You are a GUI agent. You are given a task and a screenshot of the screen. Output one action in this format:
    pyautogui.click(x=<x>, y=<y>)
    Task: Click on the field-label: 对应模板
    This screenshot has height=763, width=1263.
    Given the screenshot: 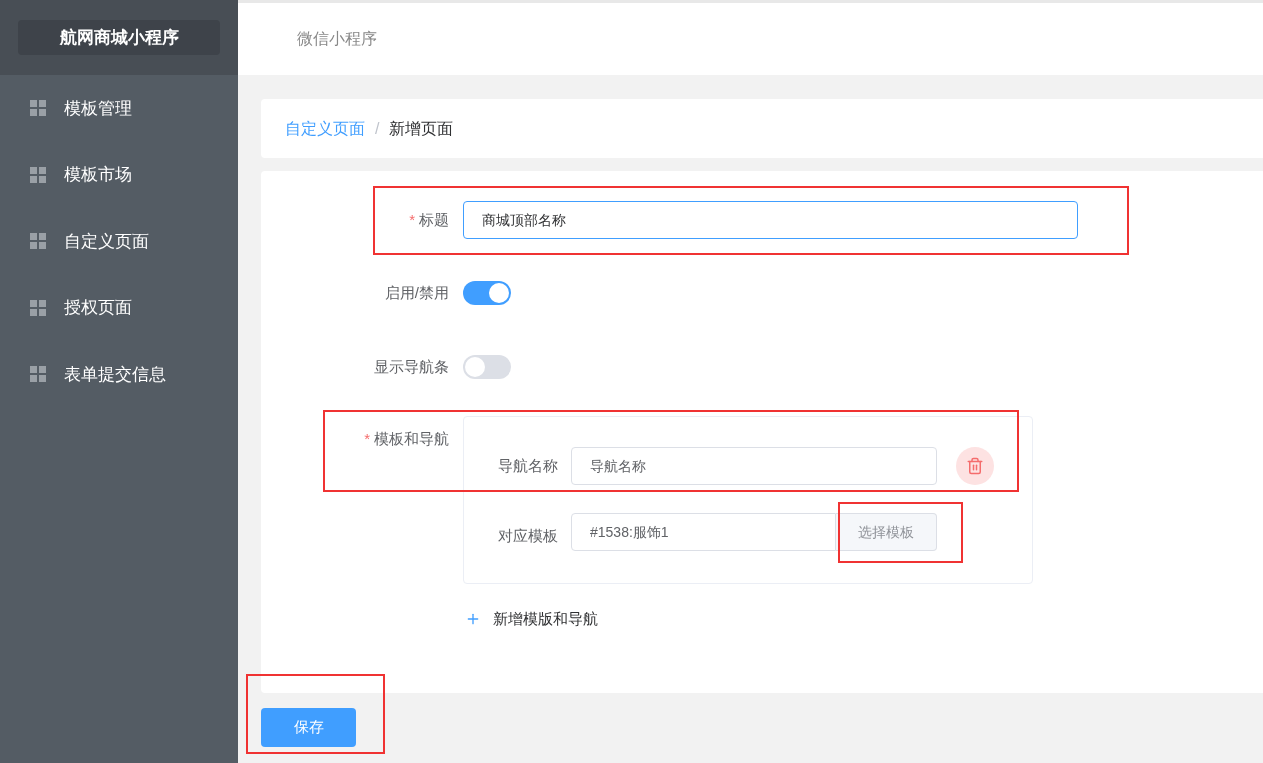 What is the action you would take?
    pyautogui.click(x=528, y=535)
    